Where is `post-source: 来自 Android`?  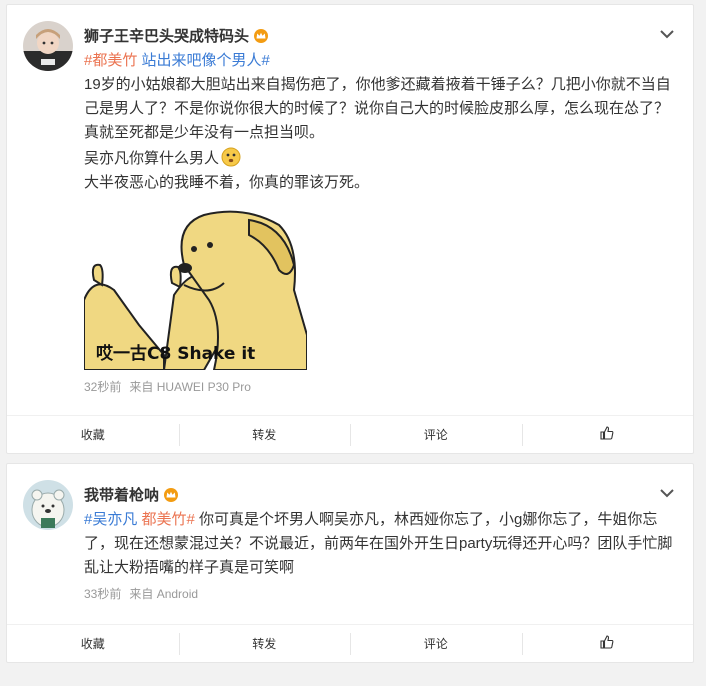
post-source: 来自 Android is located at coordinates (164, 594).